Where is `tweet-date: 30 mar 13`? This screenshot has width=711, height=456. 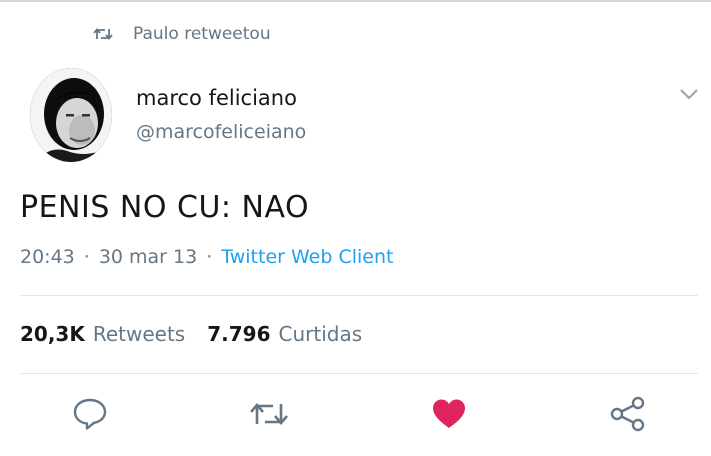 tweet-date: 30 mar 13 is located at coordinates (148, 257).